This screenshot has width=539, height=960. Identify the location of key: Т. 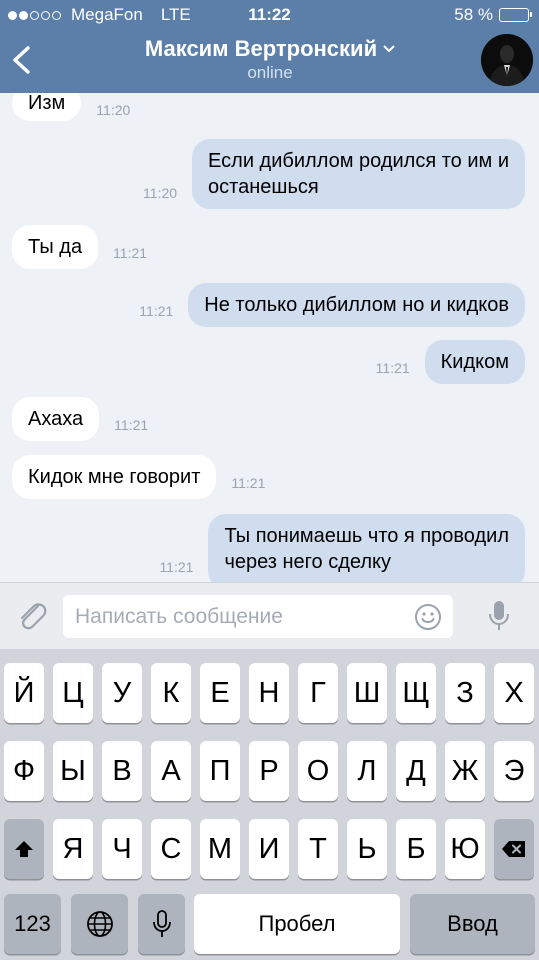
(318, 849).